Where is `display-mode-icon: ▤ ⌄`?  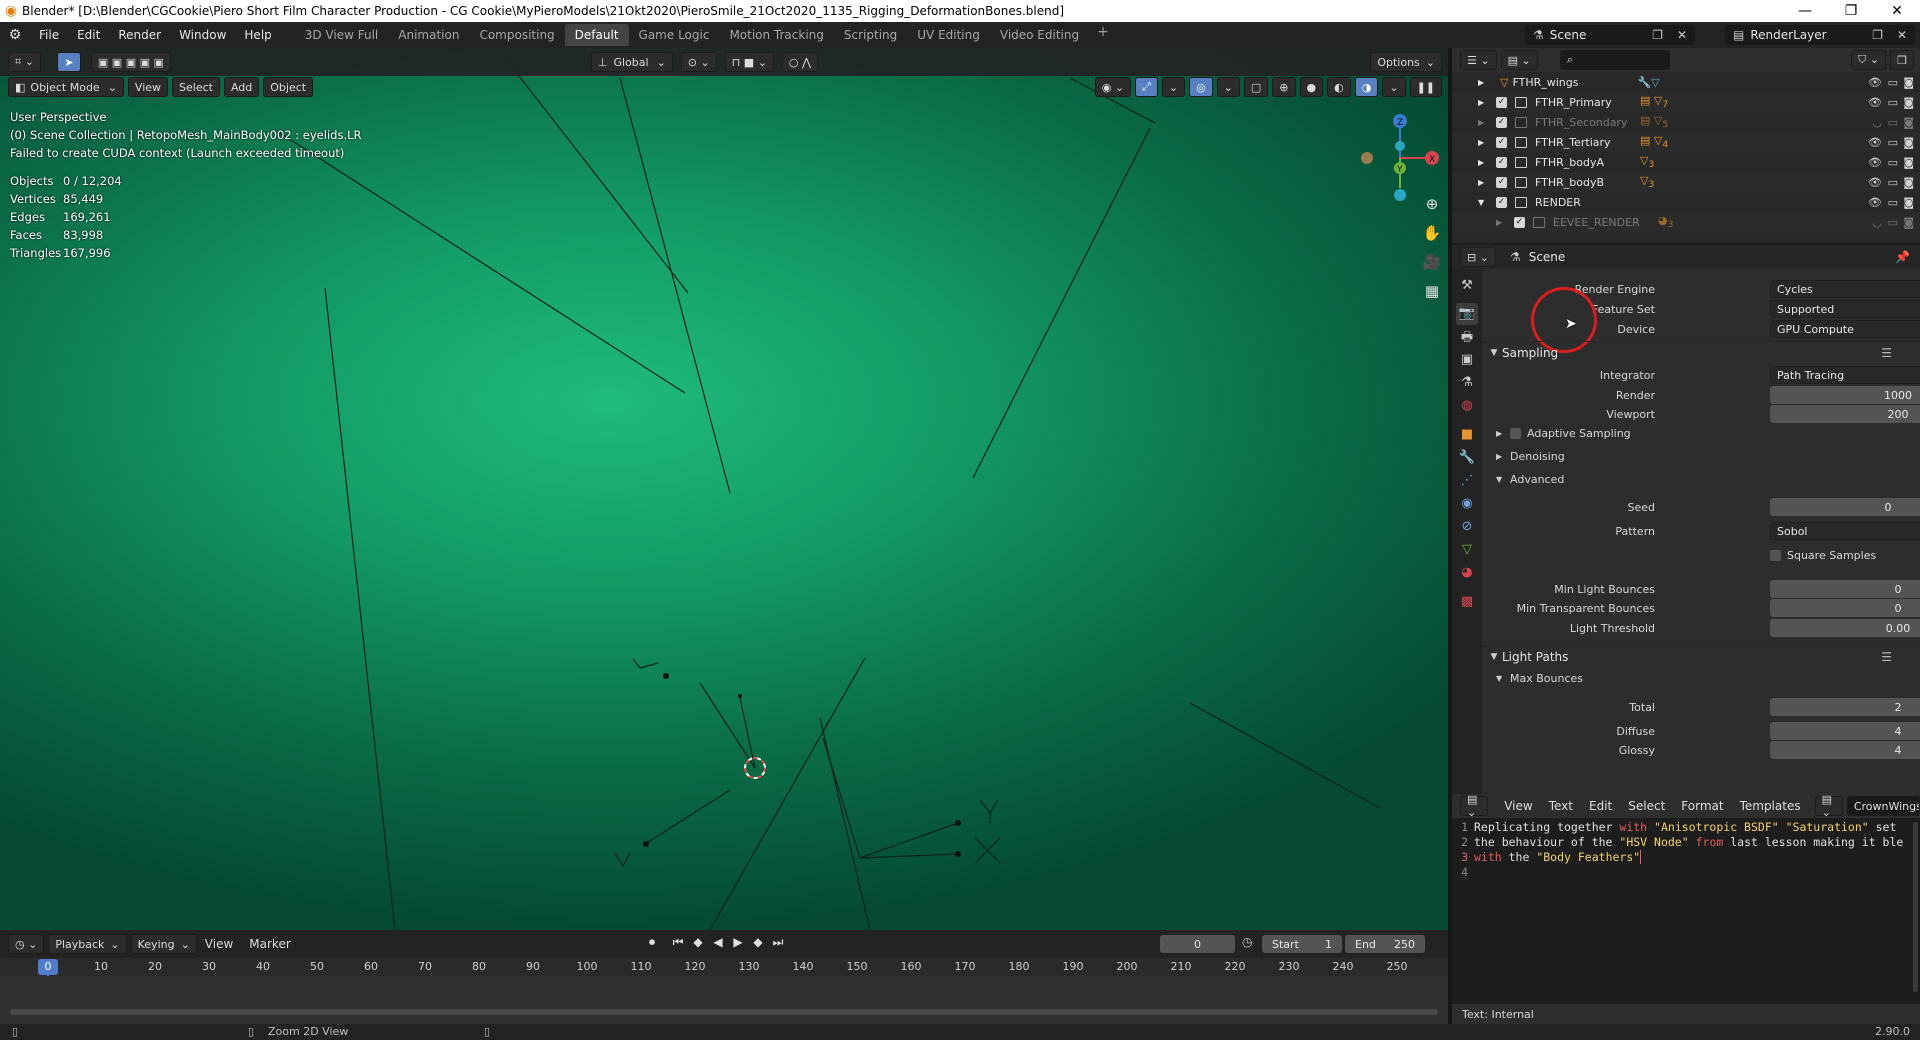
display-mode-icon: ▤ ⌄ is located at coordinates (1519, 60).